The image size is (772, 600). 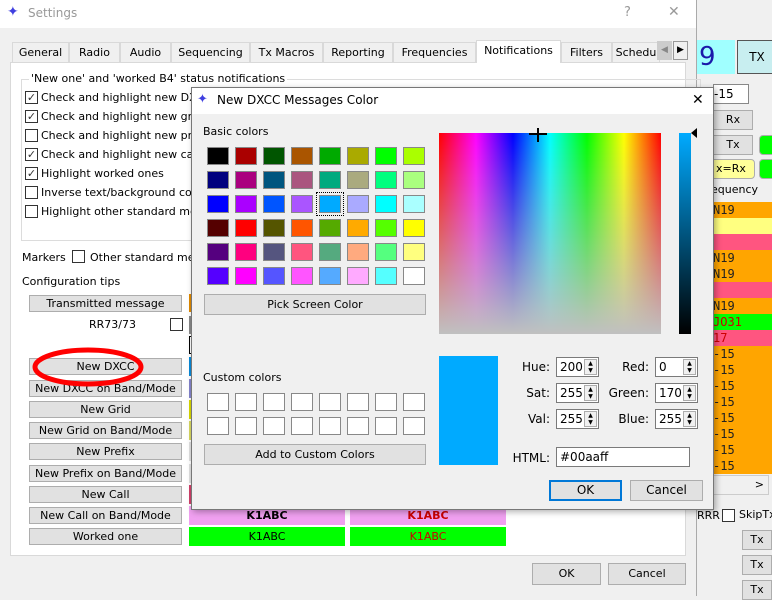 I want to click on dialog-ok-button: OK, so click(x=585, y=490).